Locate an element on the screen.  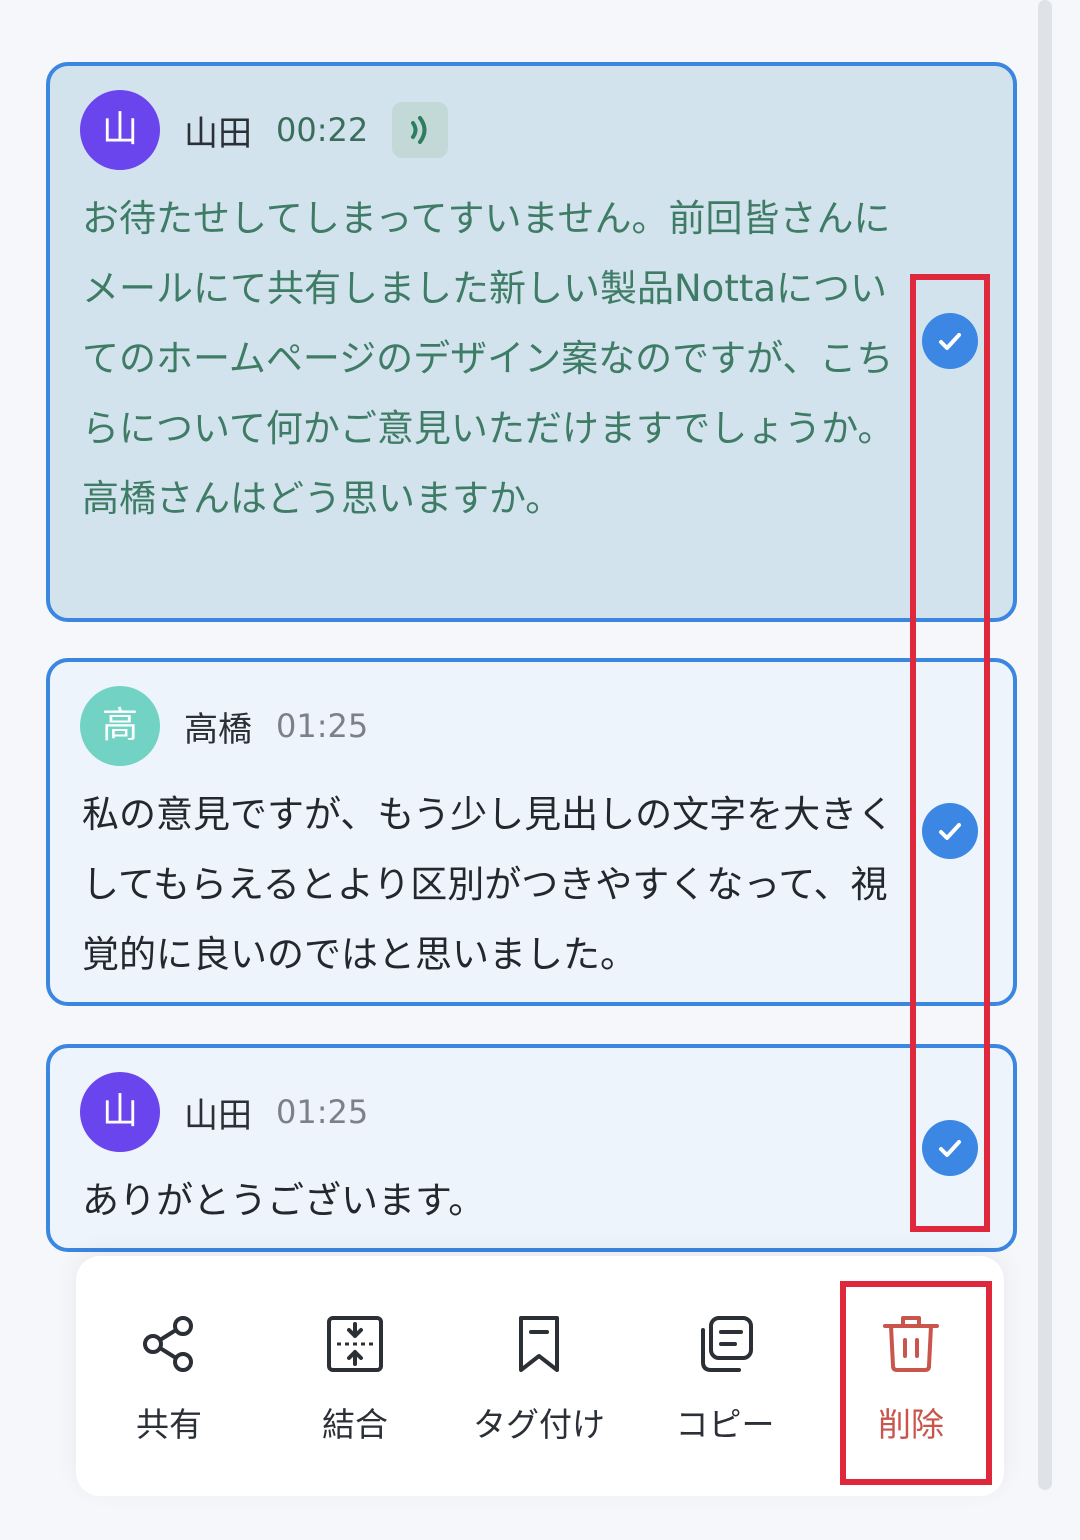
copy-button: コピー is located at coordinates (725, 1376).